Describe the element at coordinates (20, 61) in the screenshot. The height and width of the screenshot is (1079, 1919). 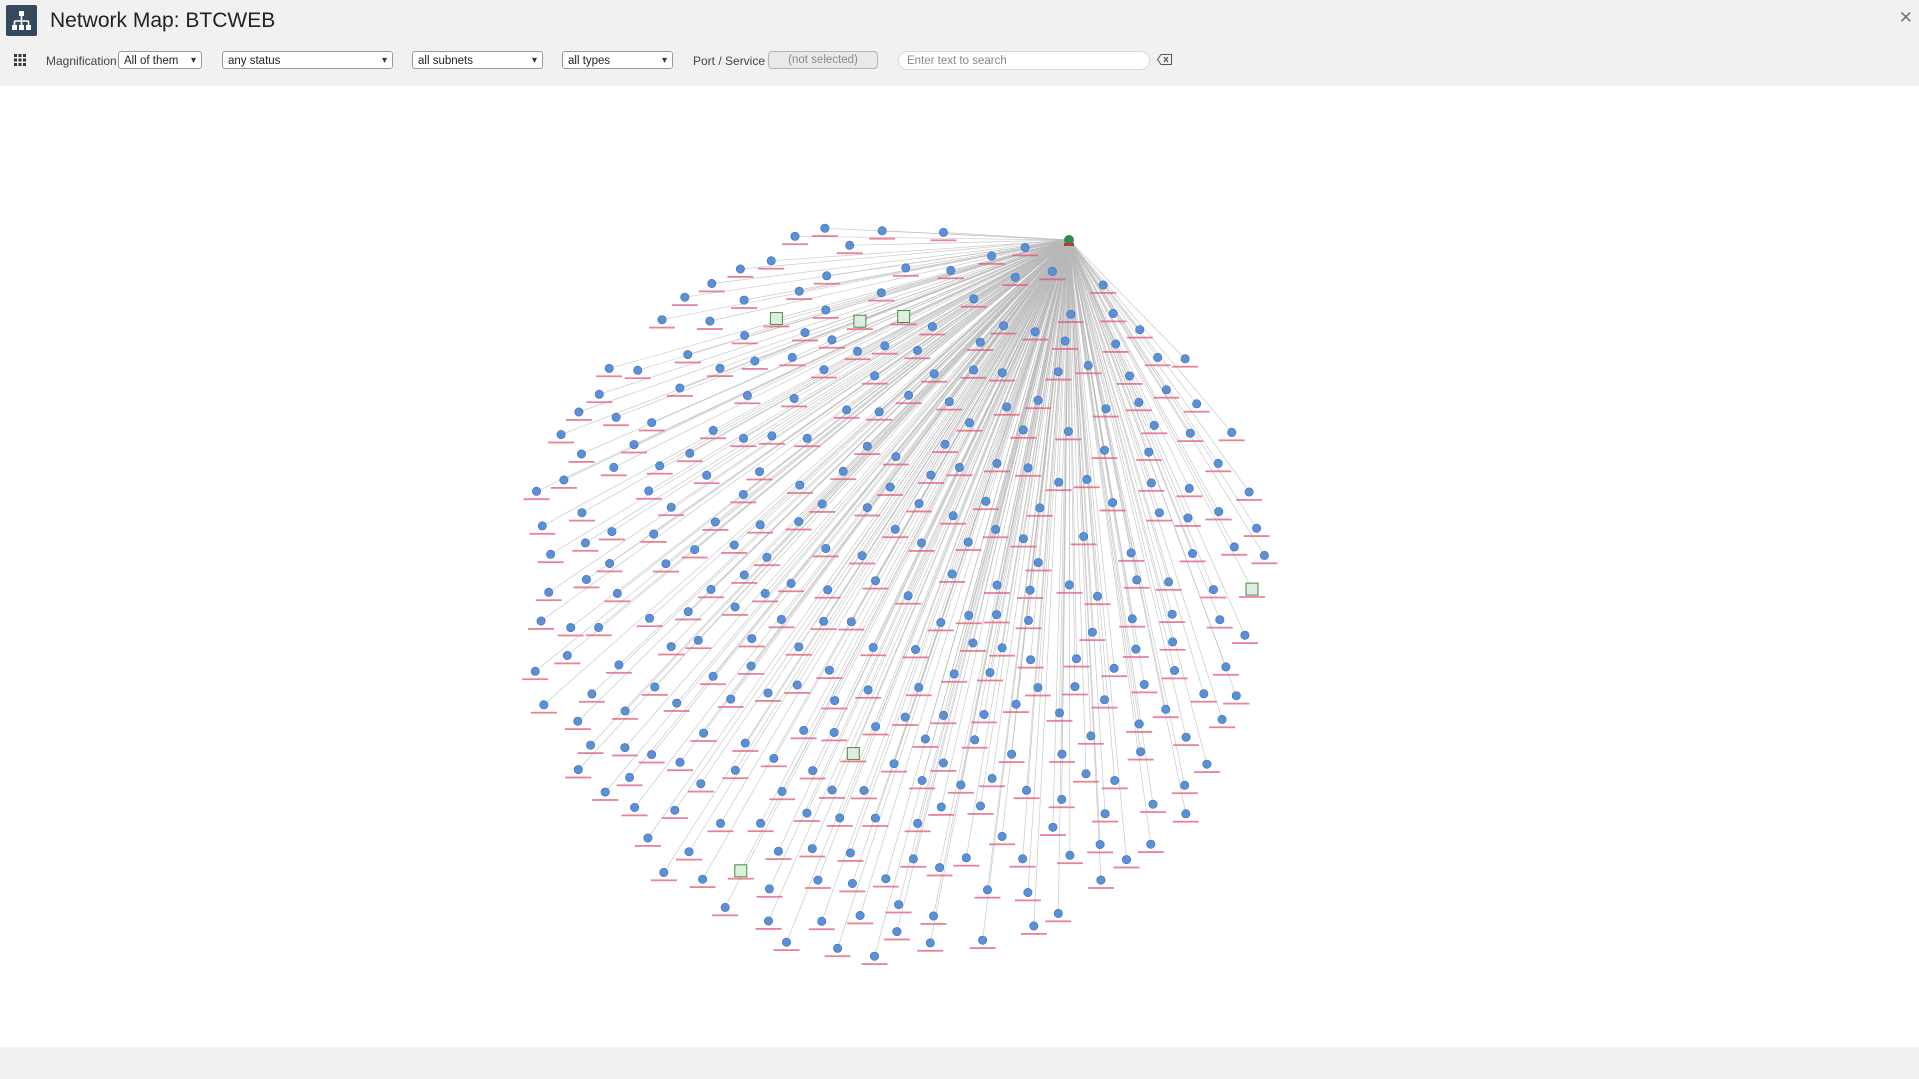
I see `apps-grid-icon` at that location.